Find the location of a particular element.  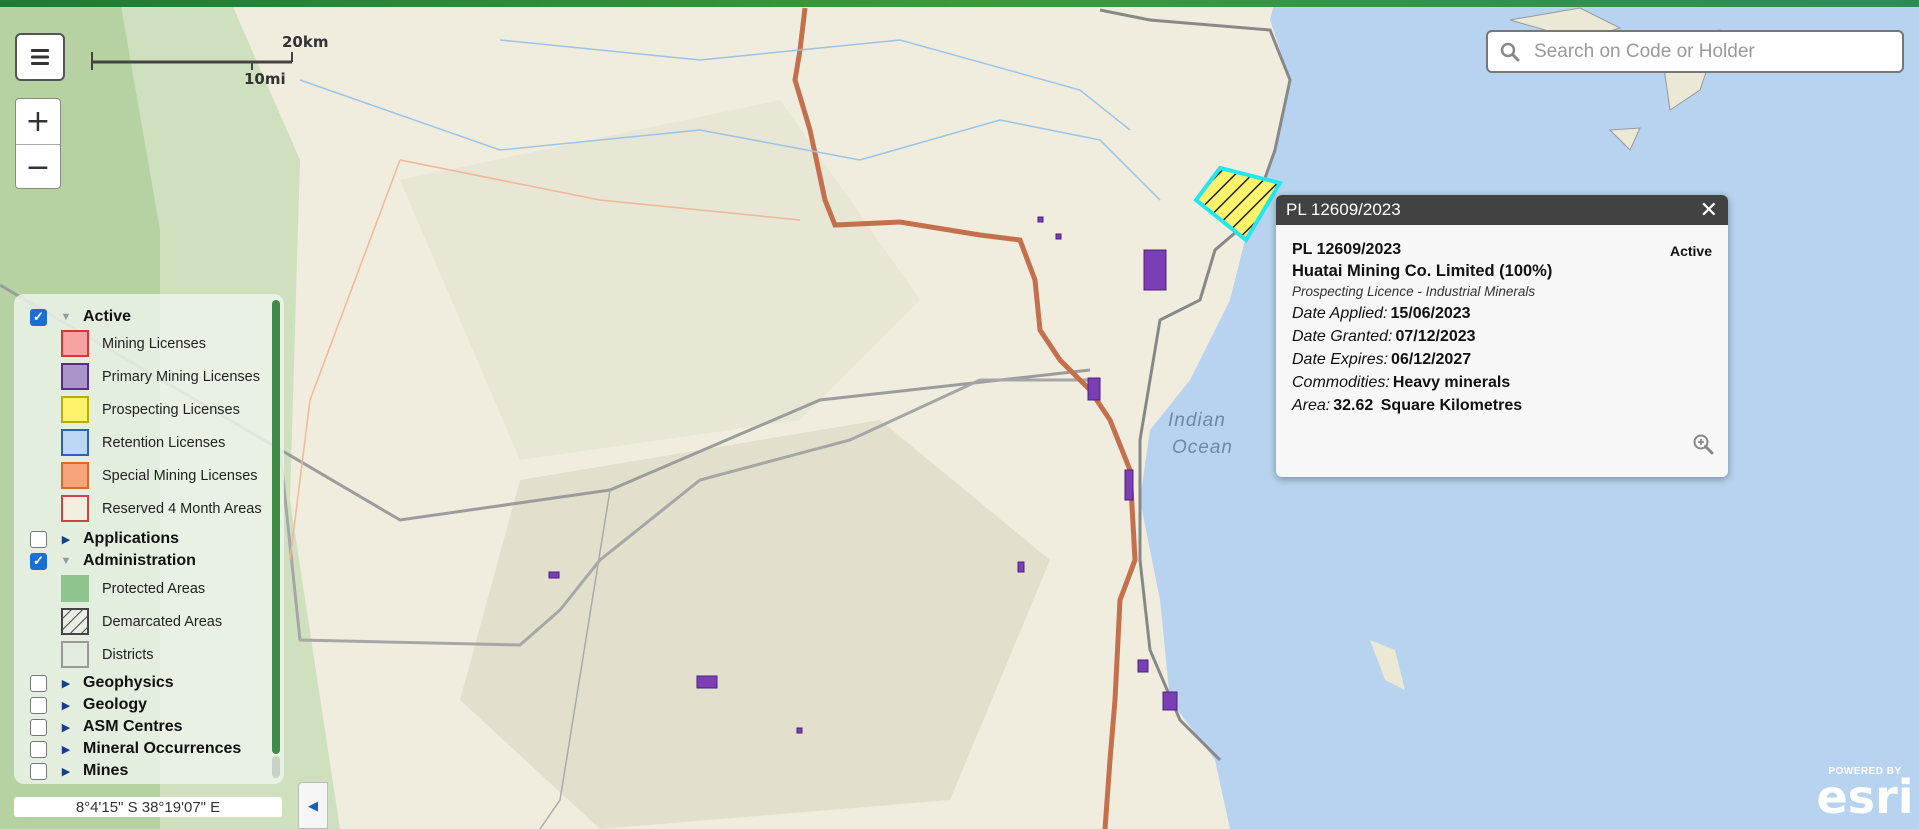

legend-scrollbar-thumb is located at coordinates (276, 527).